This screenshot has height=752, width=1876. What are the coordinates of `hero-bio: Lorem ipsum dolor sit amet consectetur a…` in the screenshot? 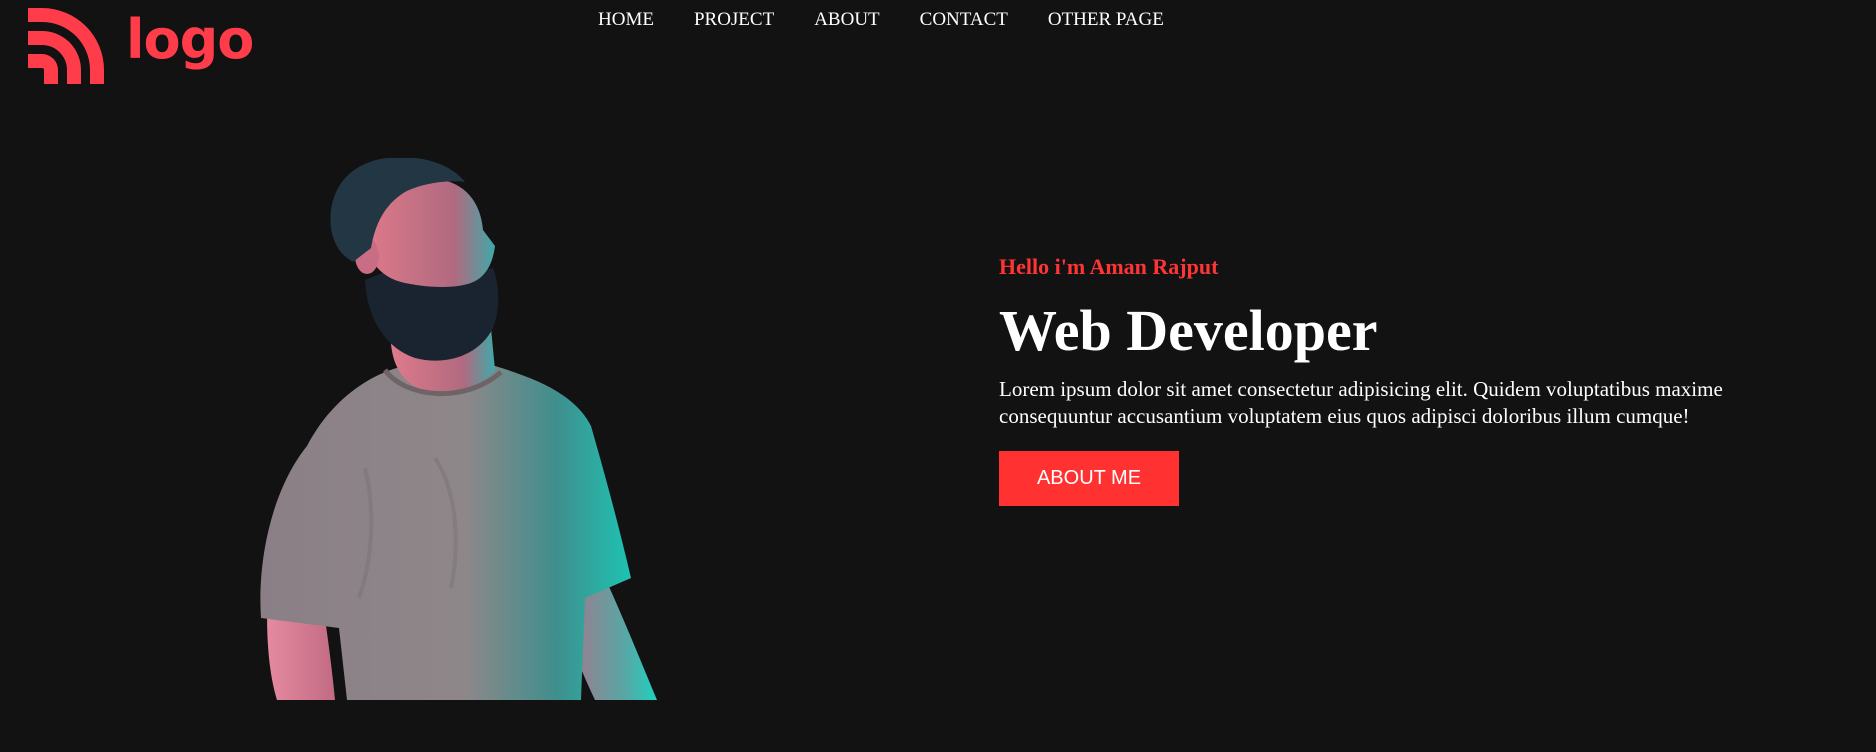 It's located at (1361, 402).